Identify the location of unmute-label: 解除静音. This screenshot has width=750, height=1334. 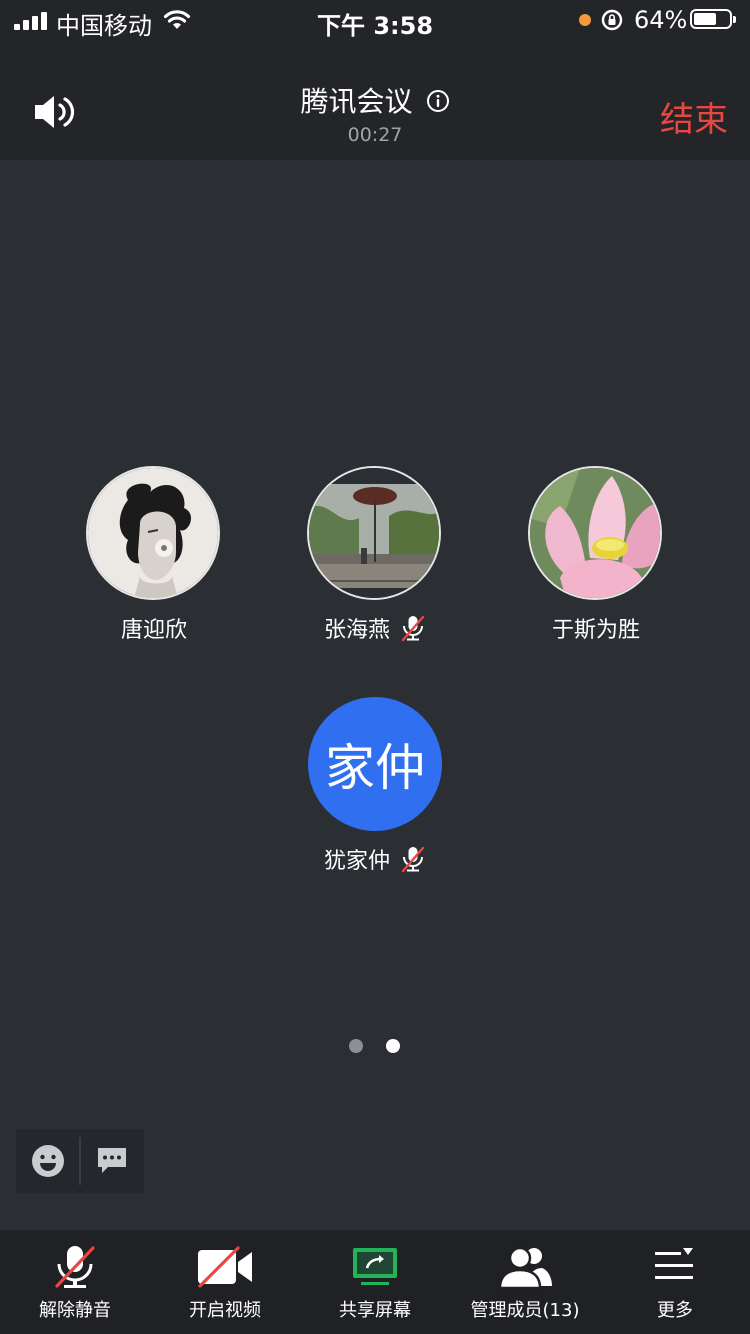
(75, 1310).